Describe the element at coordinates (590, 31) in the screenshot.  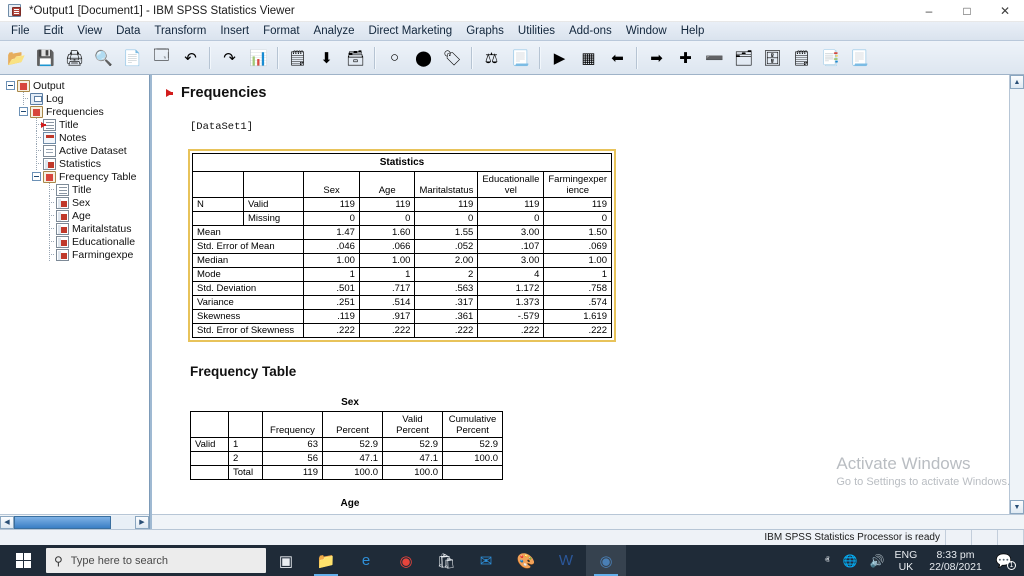
I see `menu-add-ons: Add-ons` at that location.